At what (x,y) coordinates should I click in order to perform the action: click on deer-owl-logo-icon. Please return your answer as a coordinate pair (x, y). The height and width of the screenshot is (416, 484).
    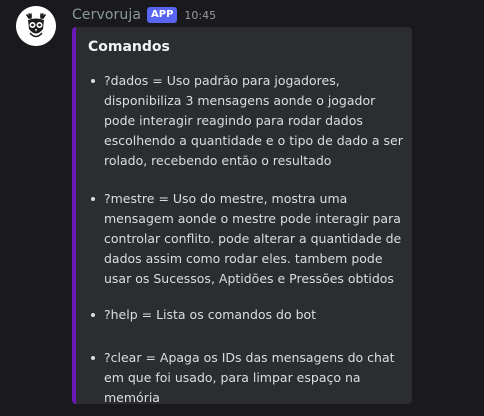
    Looking at the image, I should click on (36, 26).